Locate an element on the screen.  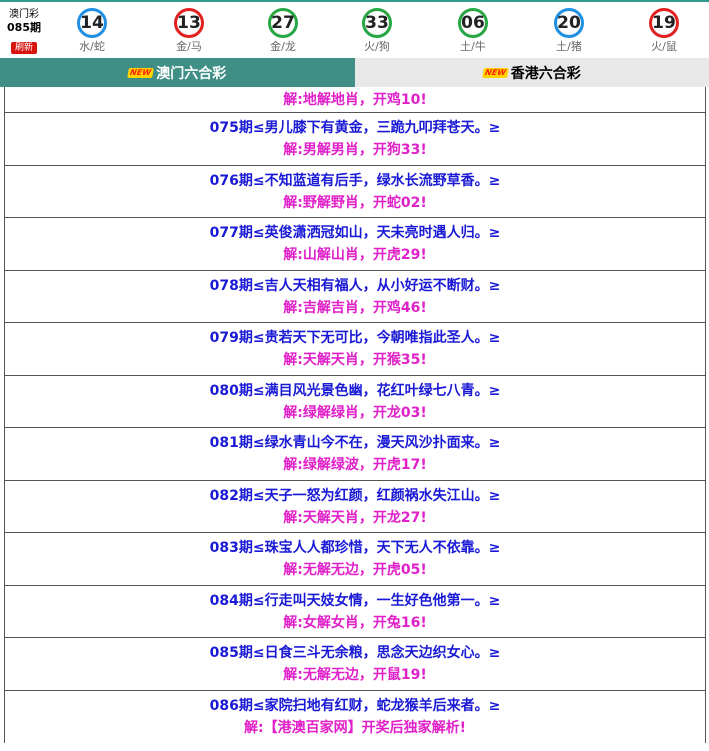
list-item: 078期≤吉人天相有福人，从小好运不断财。≥ 解:吉解吉肖，开鸡46! is located at coordinates (355, 297).